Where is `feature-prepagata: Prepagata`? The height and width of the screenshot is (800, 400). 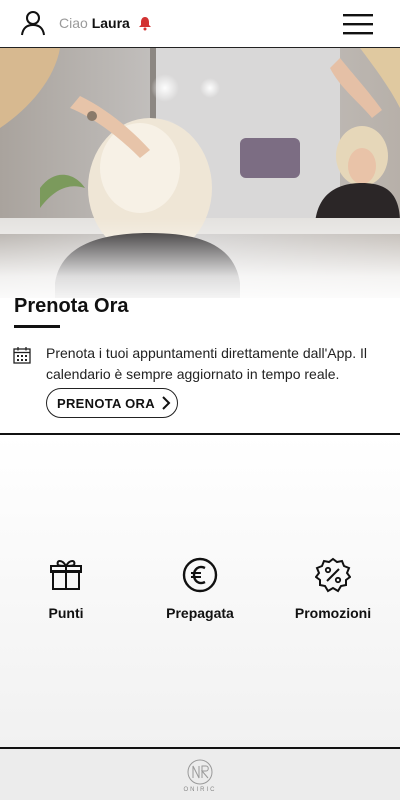 feature-prepagata: Prepagata is located at coordinates (200, 592).